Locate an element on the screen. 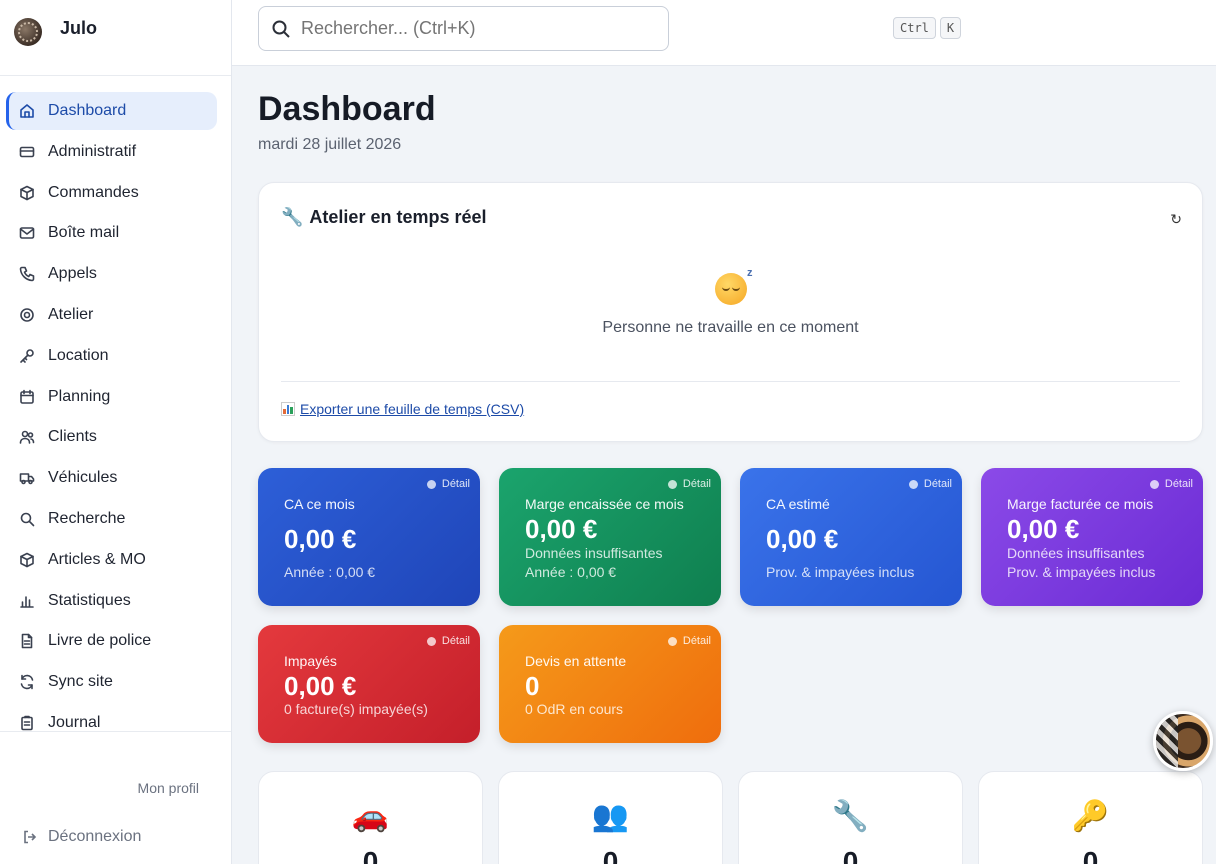  assistant-avatar-button is located at coordinates (1183, 741).